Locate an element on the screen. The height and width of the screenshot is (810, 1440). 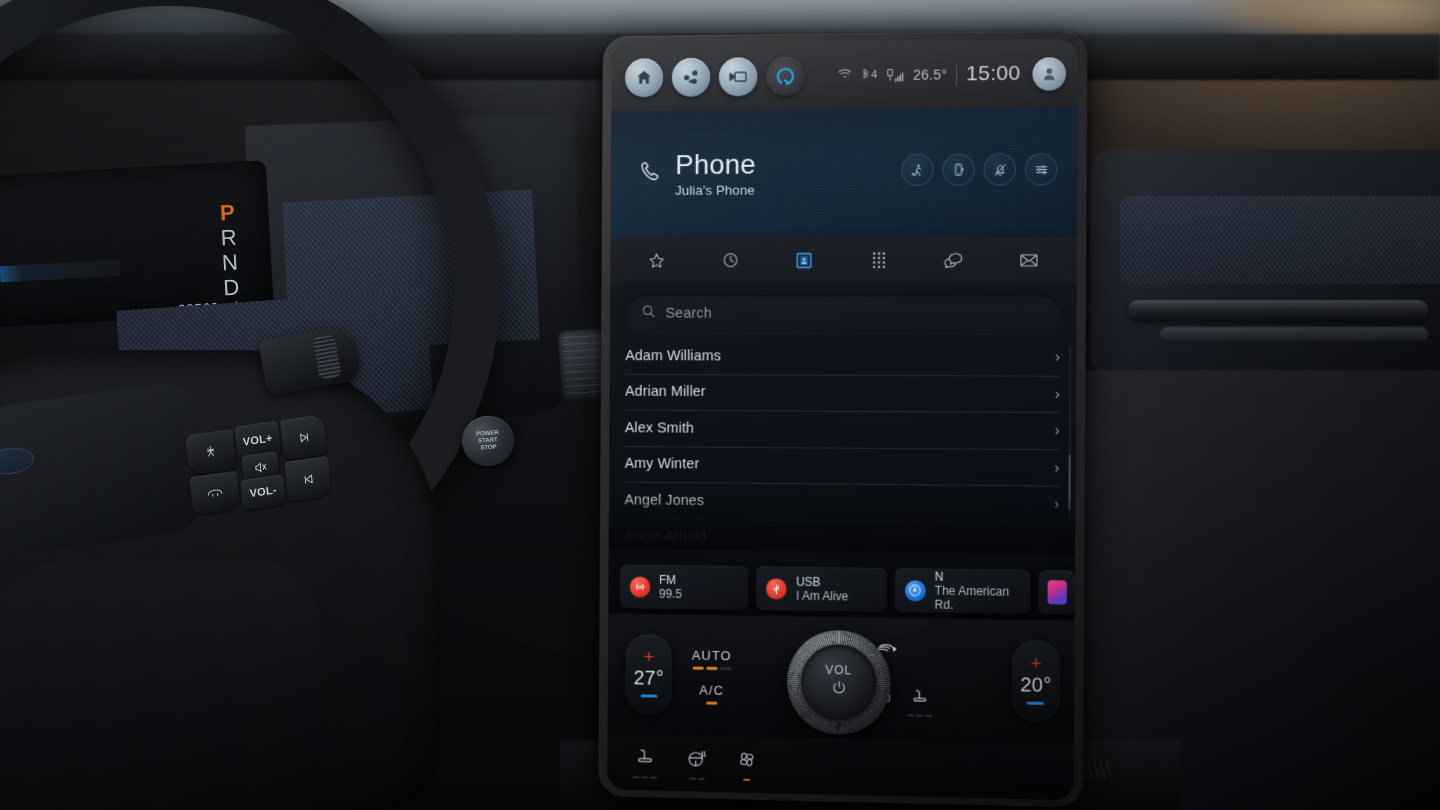
bottom-control-row is located at coordinates (841, 767).